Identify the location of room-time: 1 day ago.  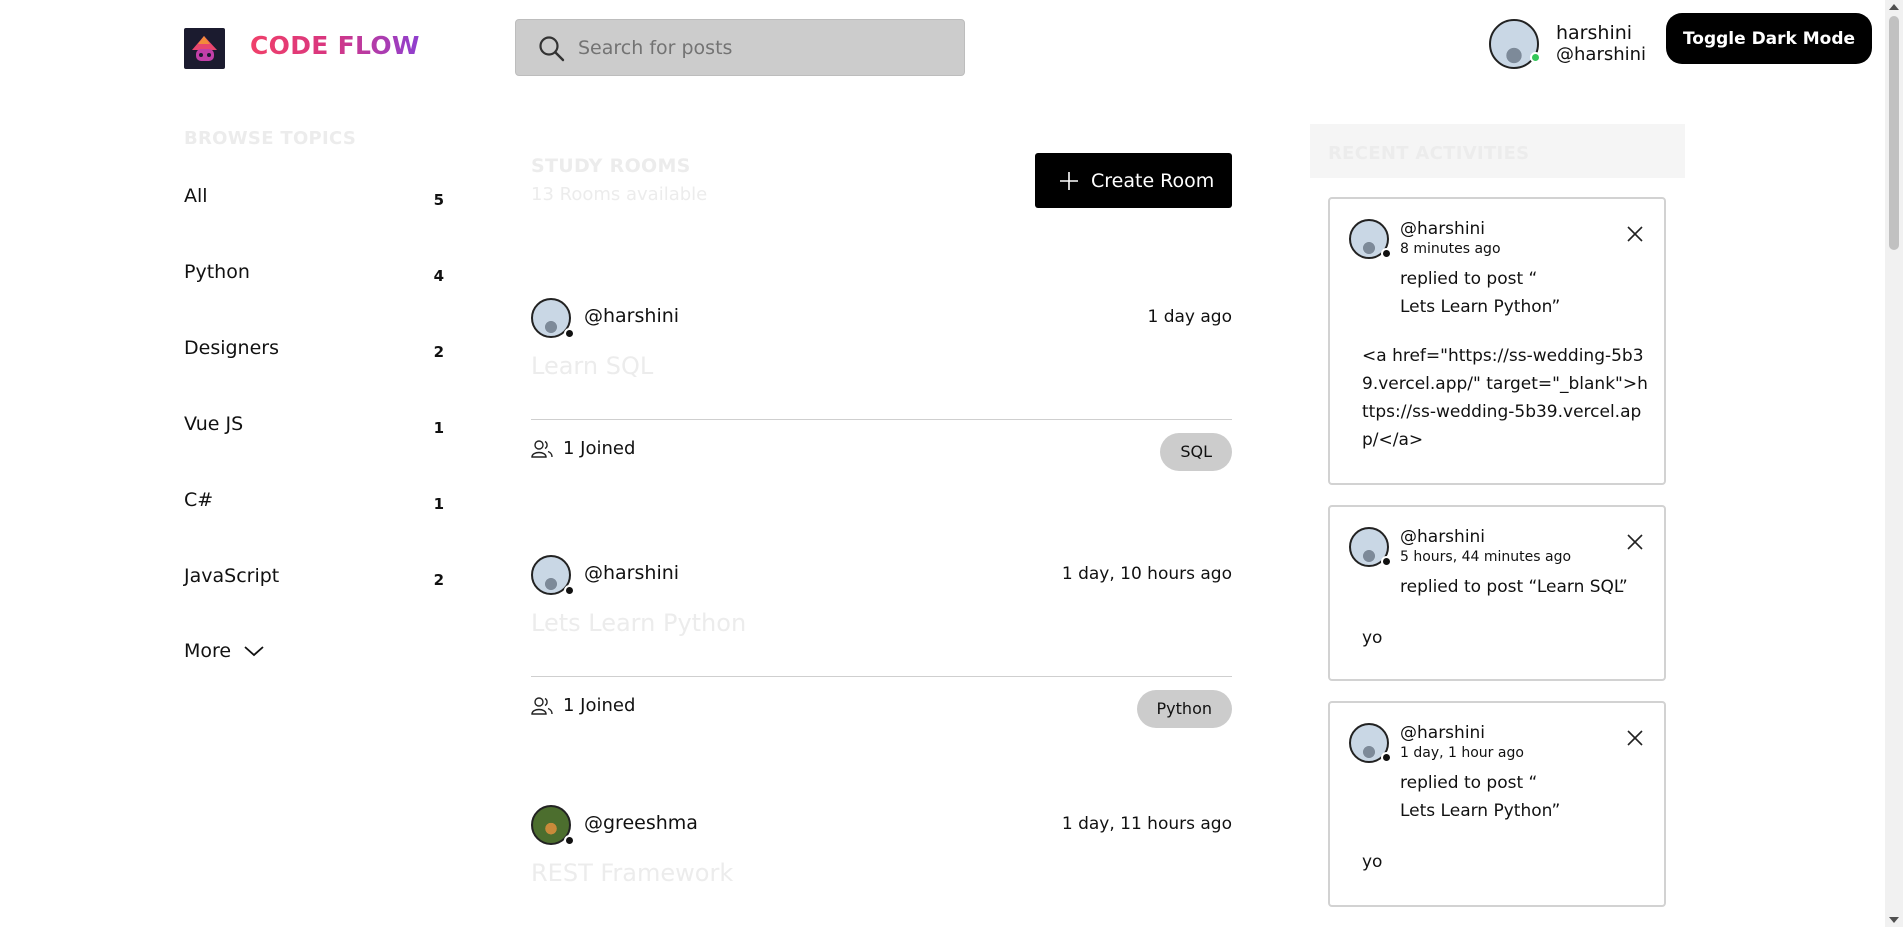
(1189, 317).